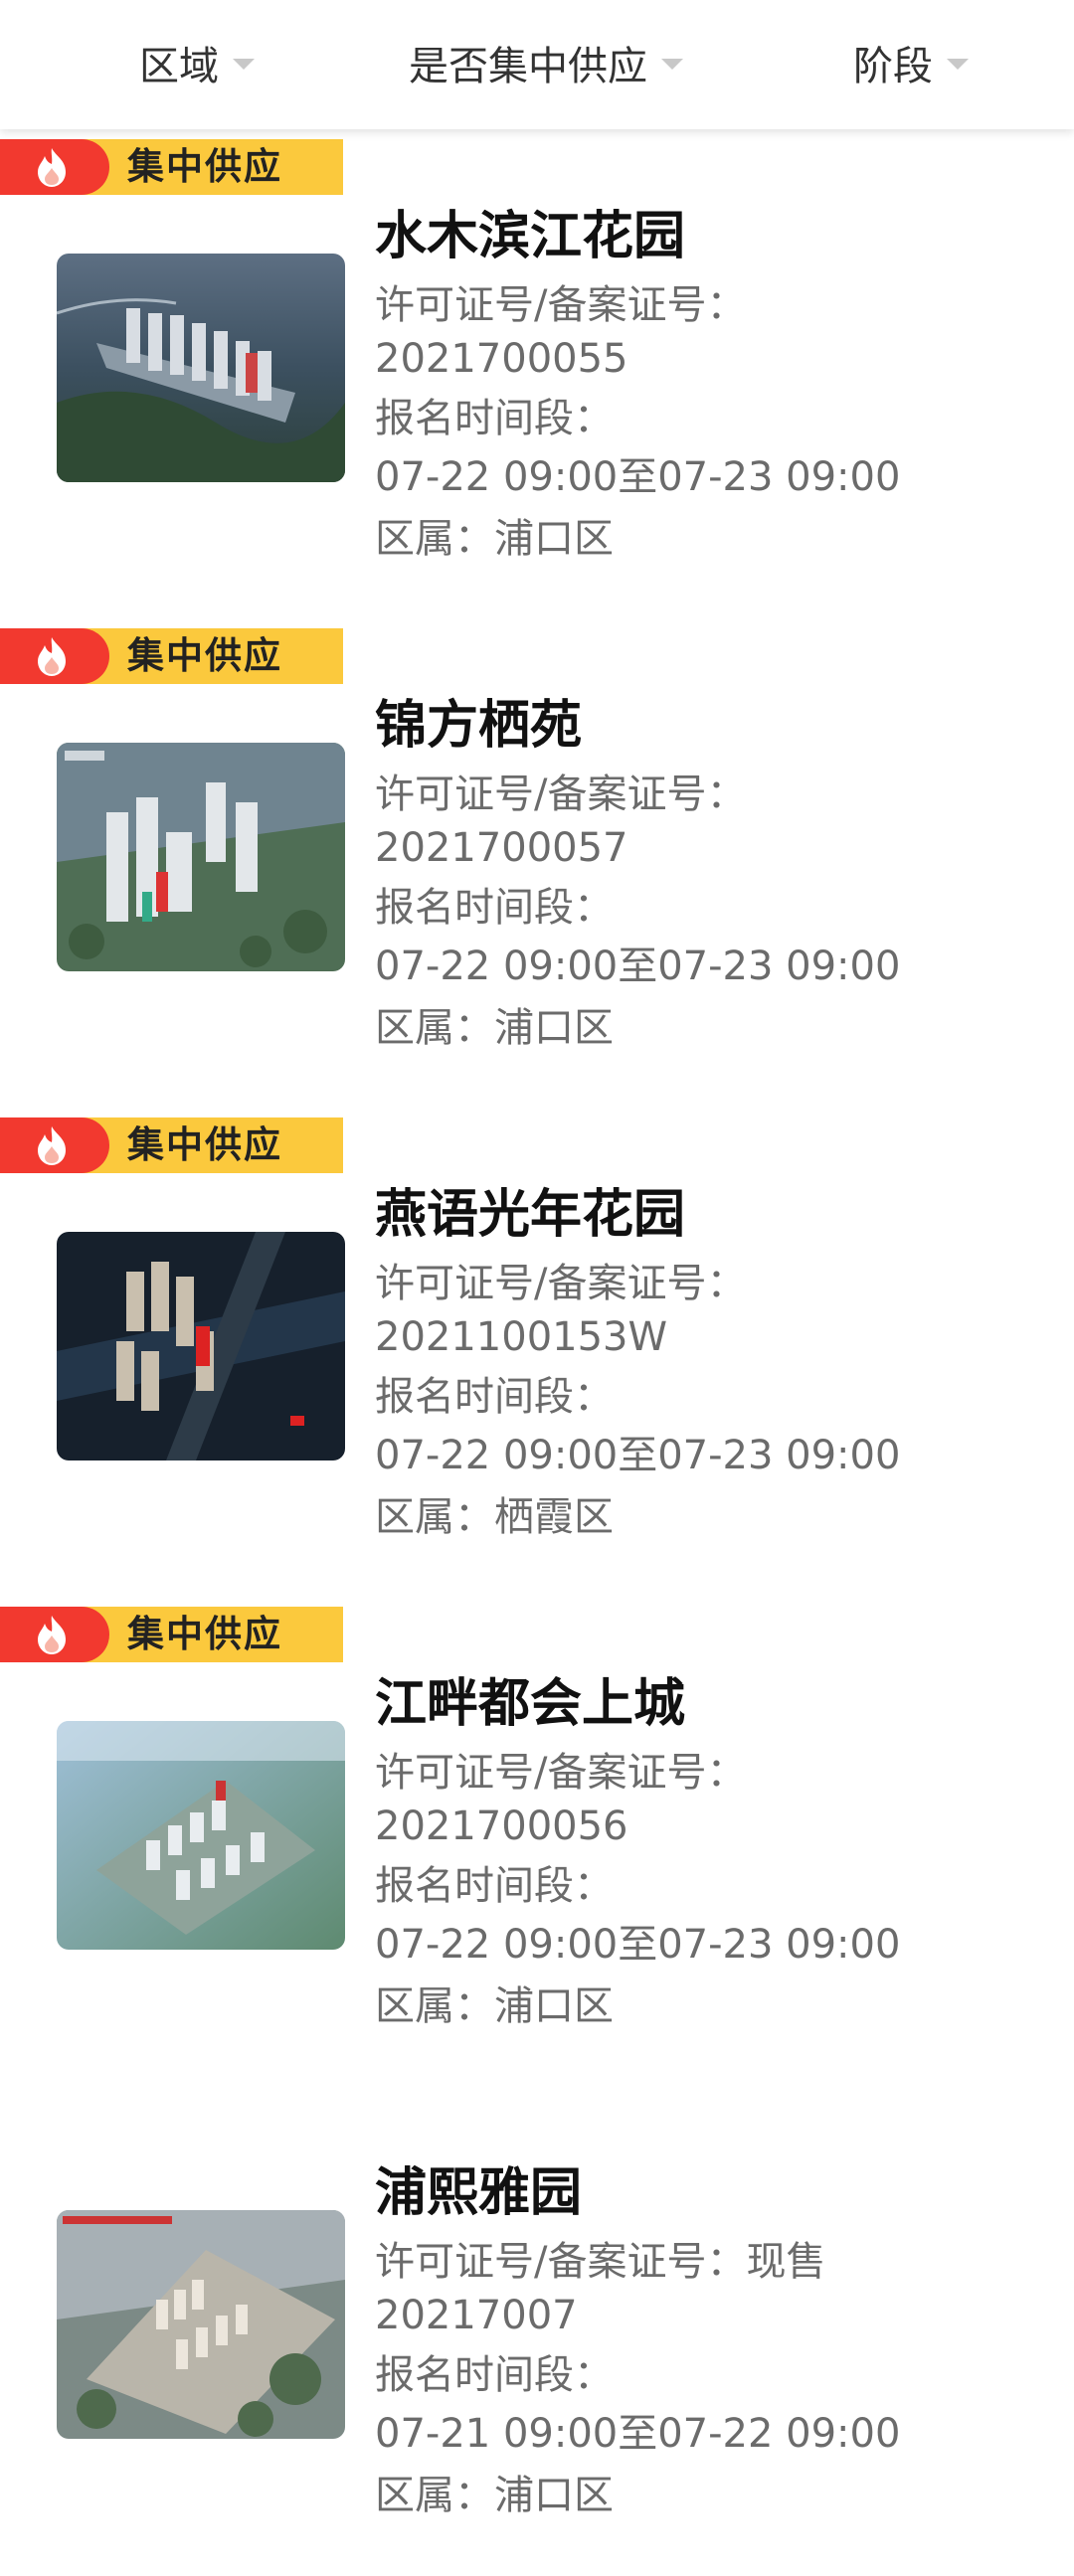  What do you see at coordinates (477, 2315) in the screenshot?
I see `permit-number: 20217007` at bounding box center [477, 2315].